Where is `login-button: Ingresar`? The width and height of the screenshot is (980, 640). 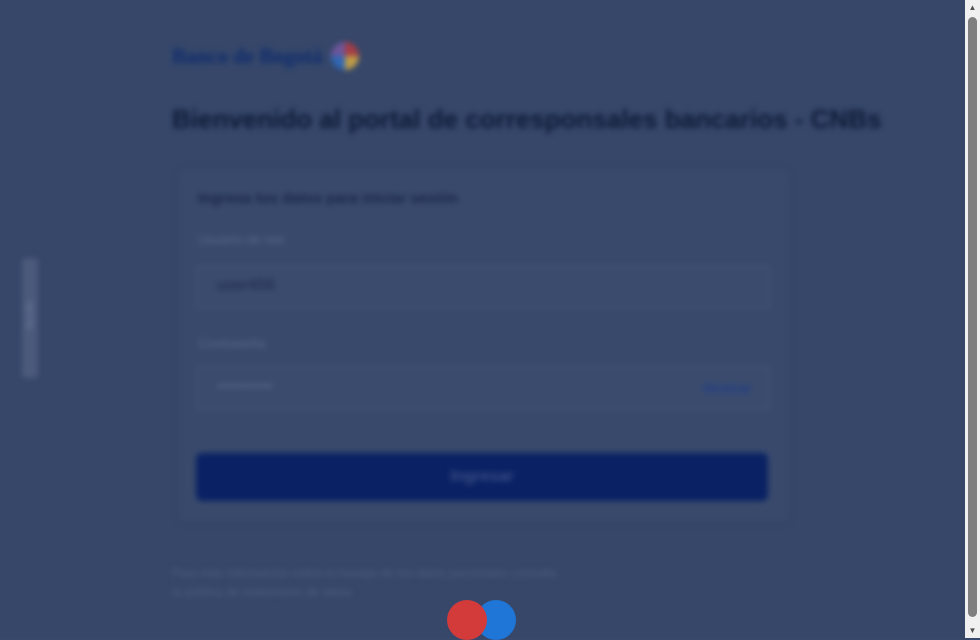 login-button: Ingresar is located at coordinates (482, 477).